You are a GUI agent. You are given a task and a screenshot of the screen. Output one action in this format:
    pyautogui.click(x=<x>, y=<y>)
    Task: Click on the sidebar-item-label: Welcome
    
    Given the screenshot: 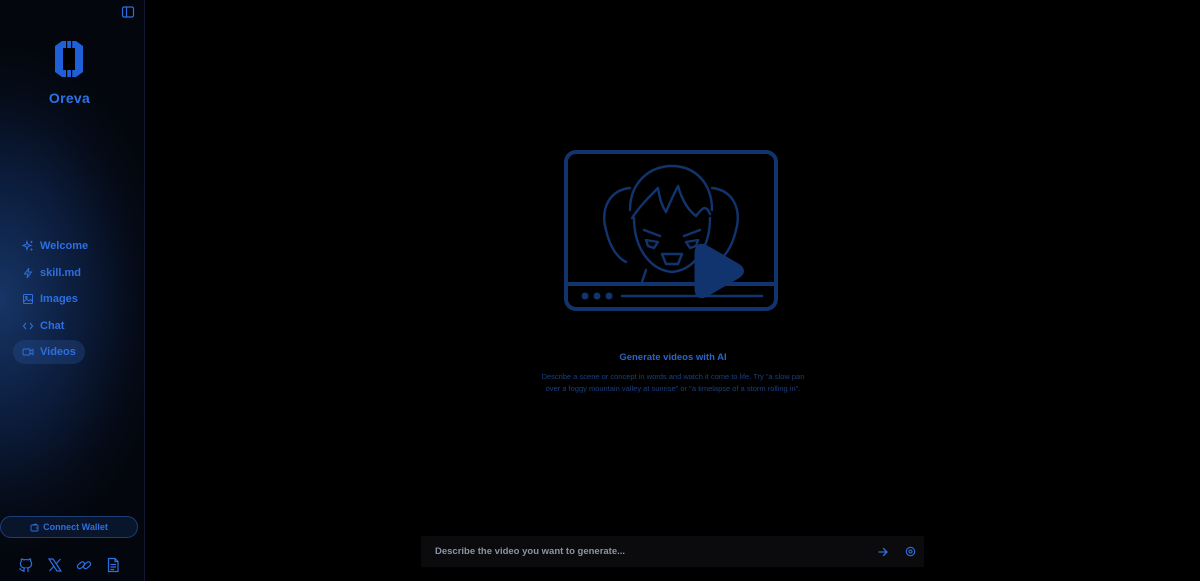 What is the action you would take?
    pyautogui.click(x=64, y=246)
    